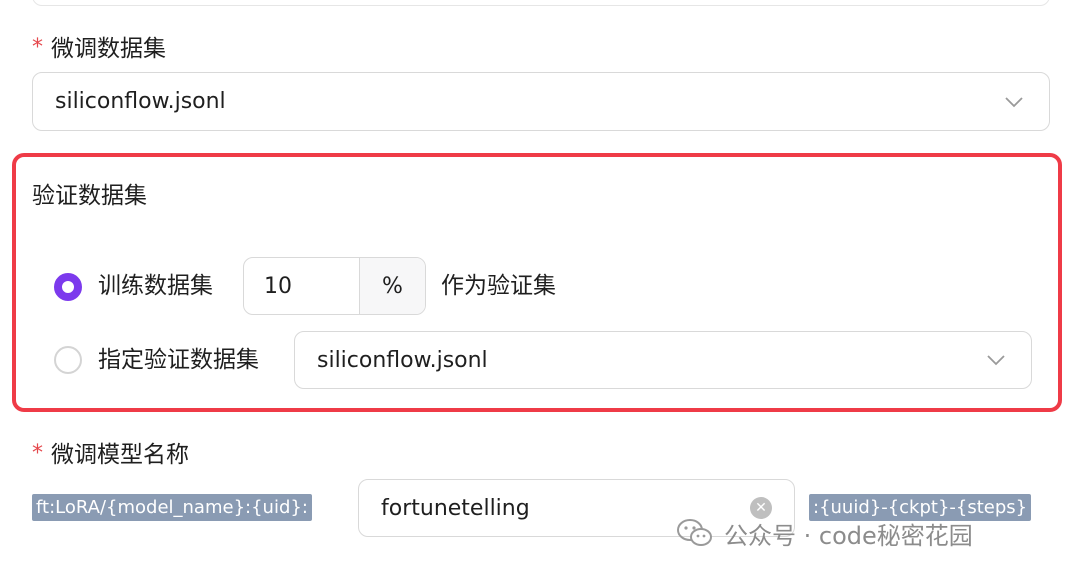  I want to click on radio-specify-dataset-label: 指定验证数据集, so click(178, 360).